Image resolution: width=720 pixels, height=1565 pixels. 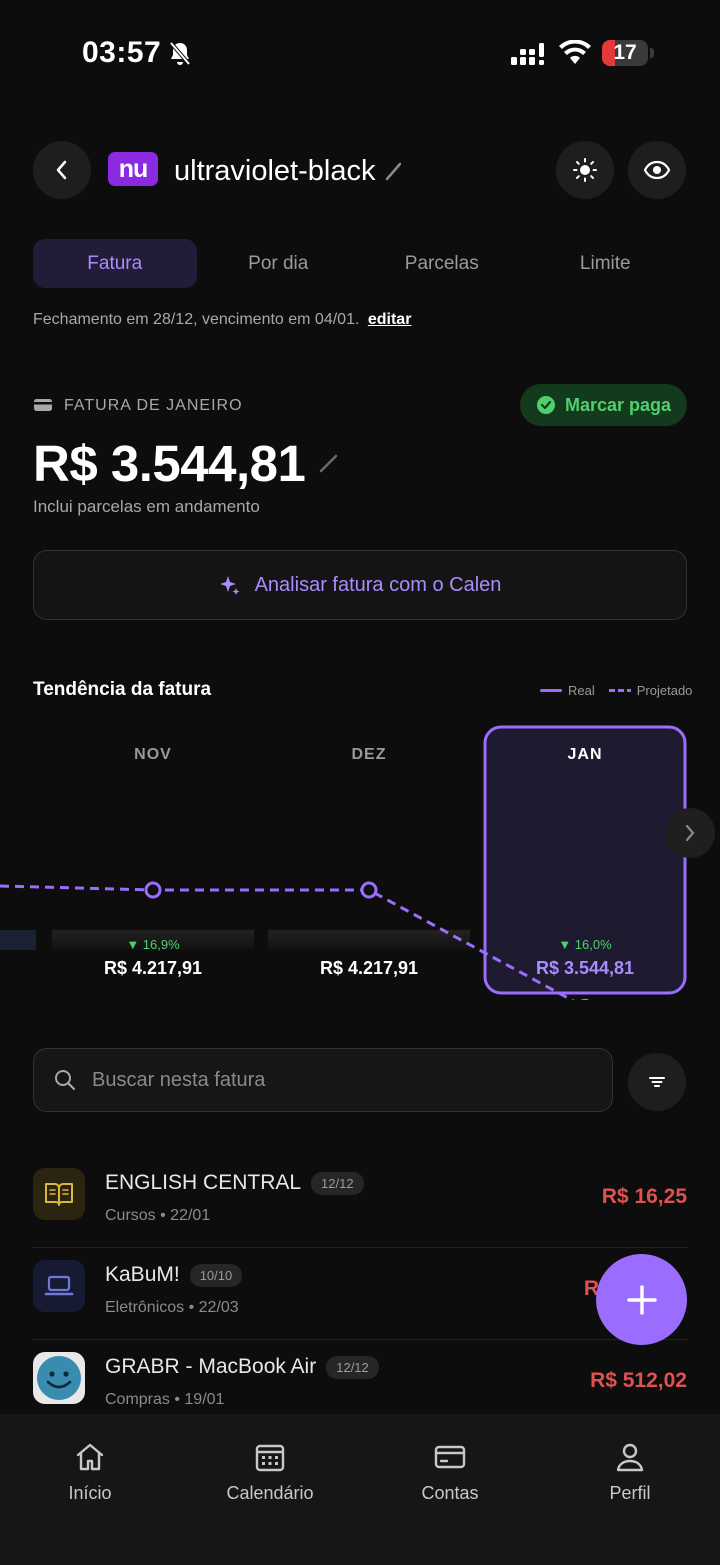 What do you see at coordinates (153, 890) in the screenshot?
I see `data-point-nov` at bounding box center [153, 890].